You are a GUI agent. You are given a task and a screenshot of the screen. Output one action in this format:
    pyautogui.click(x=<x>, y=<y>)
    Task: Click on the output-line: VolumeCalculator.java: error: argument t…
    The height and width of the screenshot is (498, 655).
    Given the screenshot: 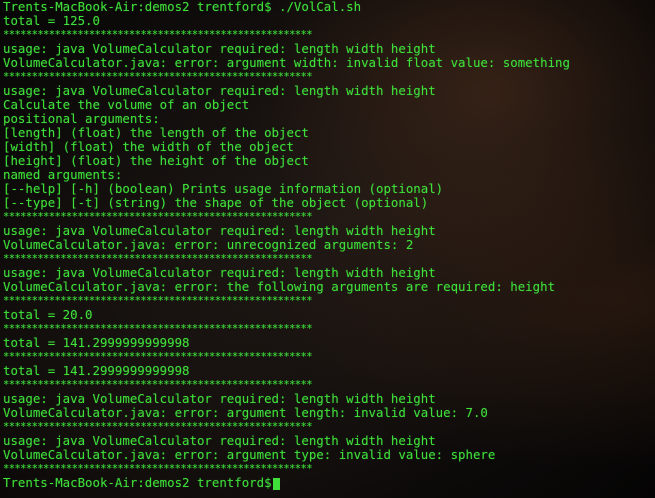 What is the action you would take?
    pyautogui.click(x=249, y=454)
    